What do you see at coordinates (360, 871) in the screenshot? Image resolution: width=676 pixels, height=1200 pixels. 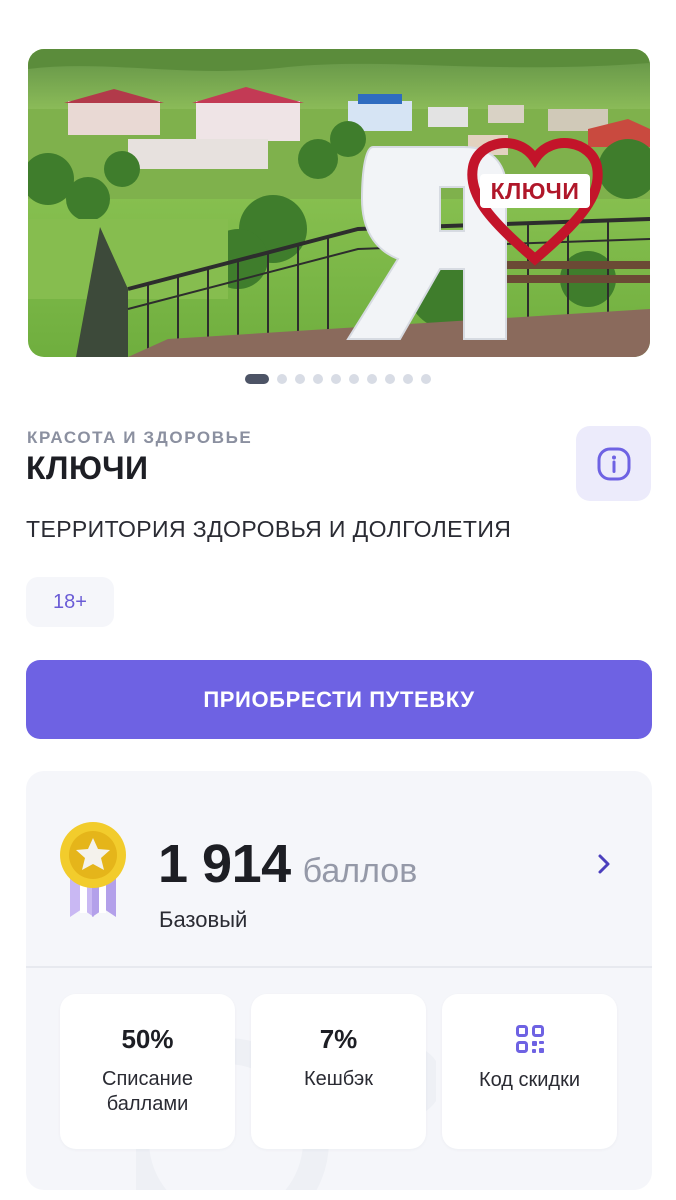 I see `points-unit: баллов` at bounding box center [360, 871].